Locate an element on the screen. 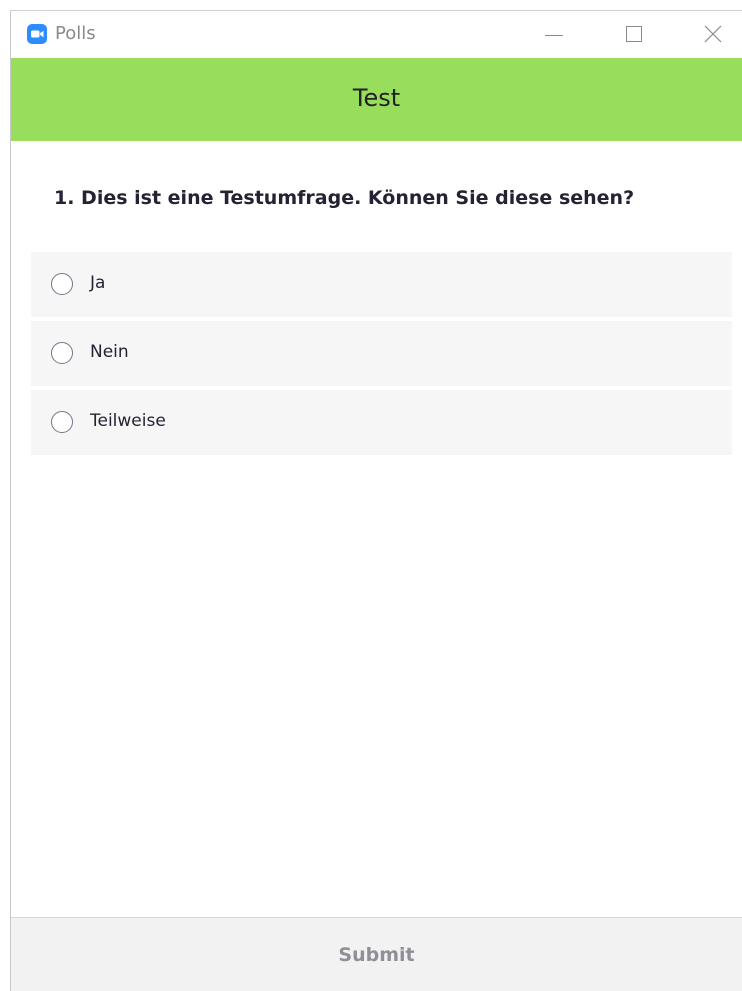 This screenshot has width=742, height=991. minimize-button is located at coordinates (556, 34).